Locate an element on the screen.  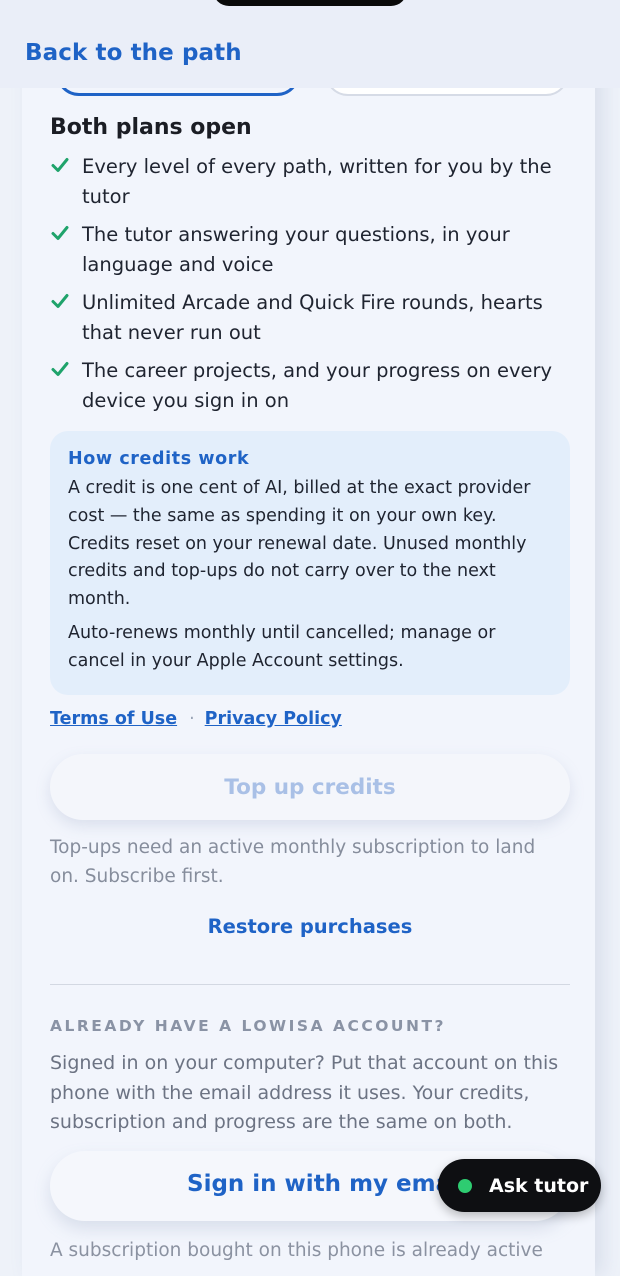
ask-tutor-label: Ask tutor is located at coordinates (539, 1185).